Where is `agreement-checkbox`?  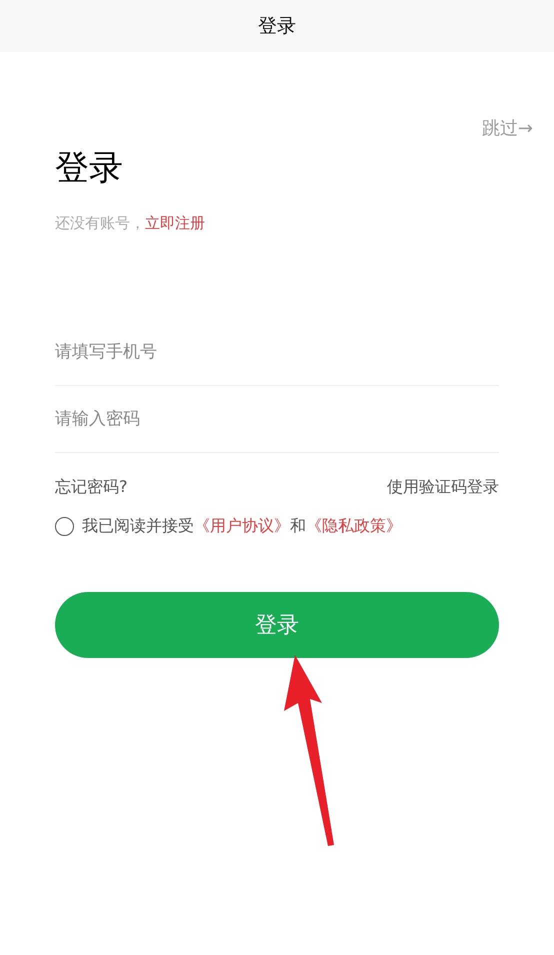 agreement-checkbox is located at coordinates (64, 526).